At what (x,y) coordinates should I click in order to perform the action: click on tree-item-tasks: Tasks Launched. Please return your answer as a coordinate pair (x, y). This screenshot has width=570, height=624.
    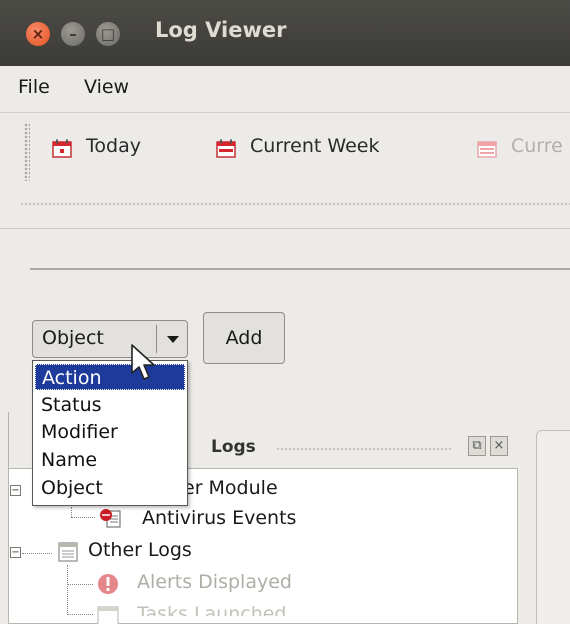
    Looking at the image, I should click on (212, 609).